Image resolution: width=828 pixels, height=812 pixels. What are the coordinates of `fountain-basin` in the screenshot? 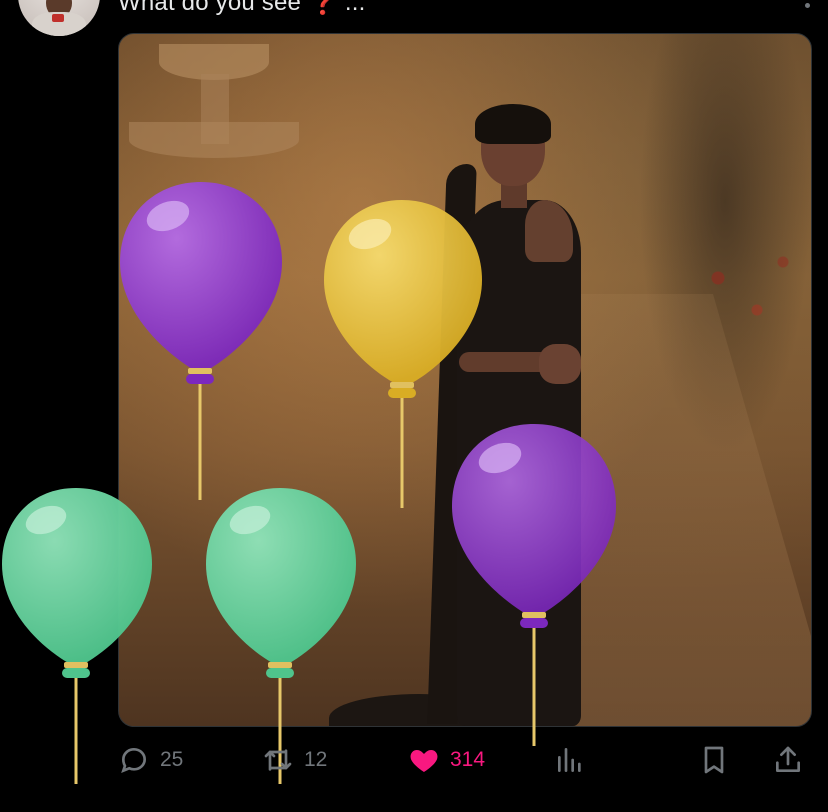 It's located at (214, 140).